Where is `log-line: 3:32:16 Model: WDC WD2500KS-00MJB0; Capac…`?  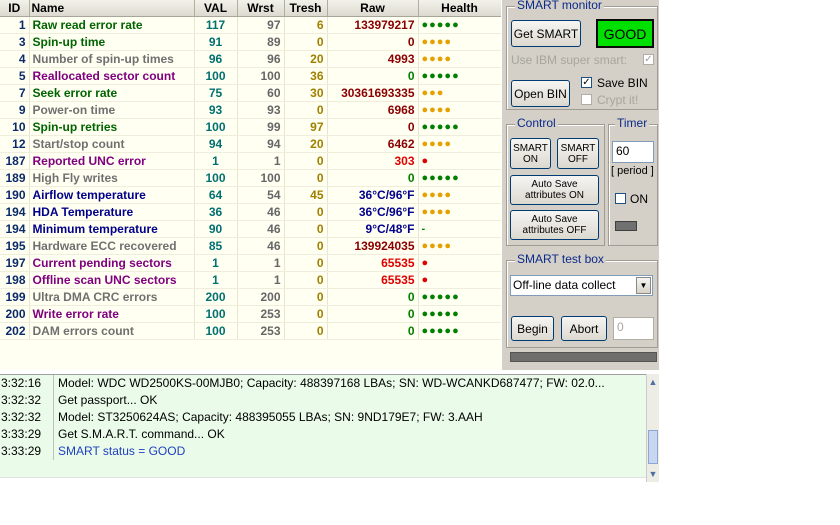
log-line: 3:32:16 Model: WDC WD2500KS-00MJB0; Capac… is located at coordinates (323, 384).